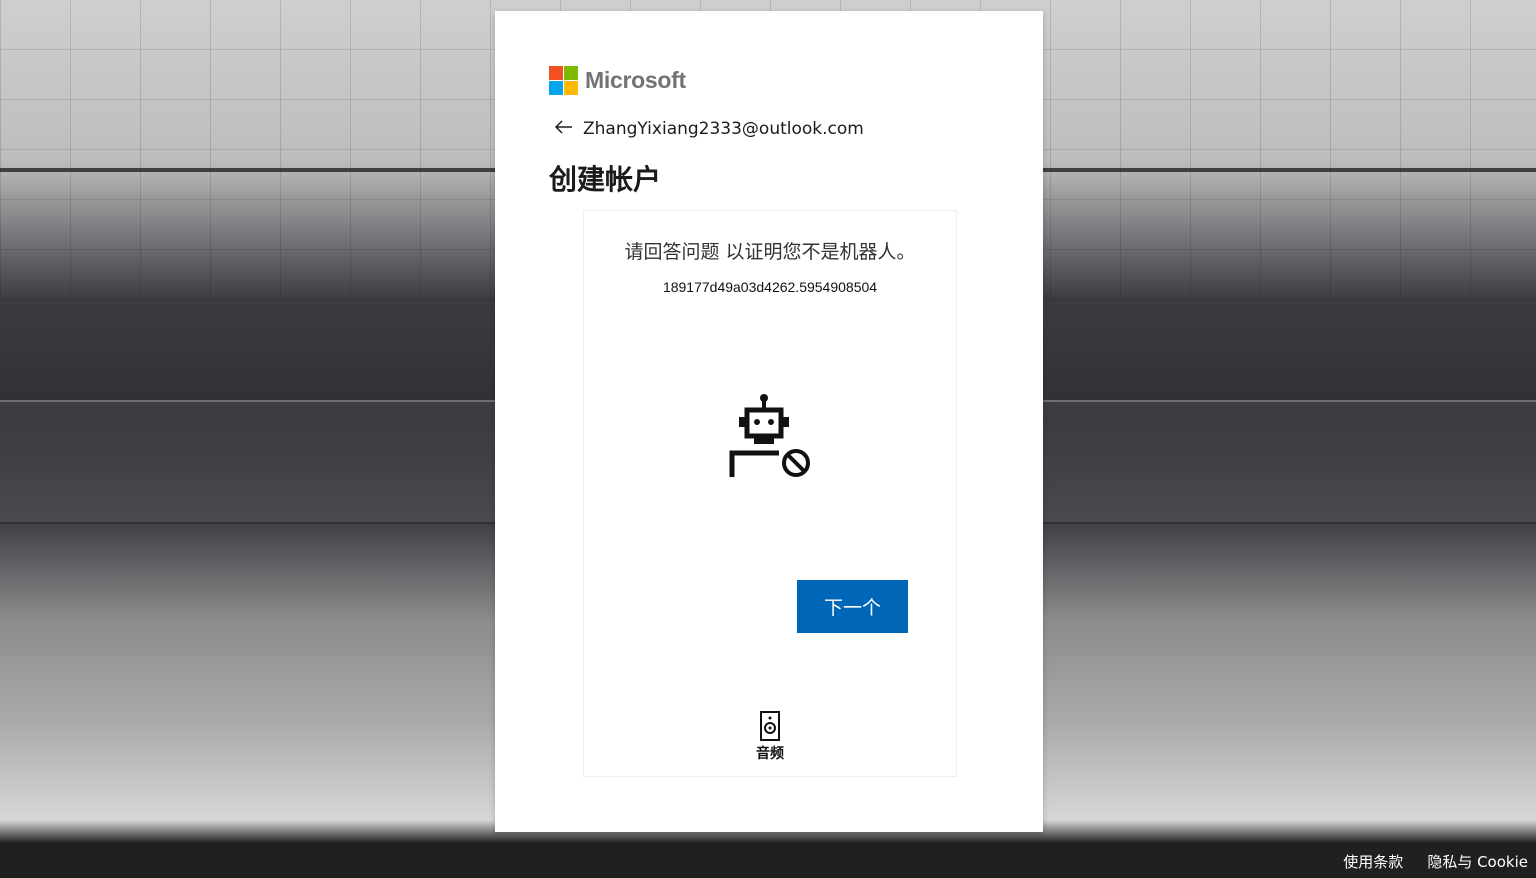 The image size is (1536, 878). Describe the element at coordinates (852, 606) in the screenshot. I see `next-button: 下一个` at that location.